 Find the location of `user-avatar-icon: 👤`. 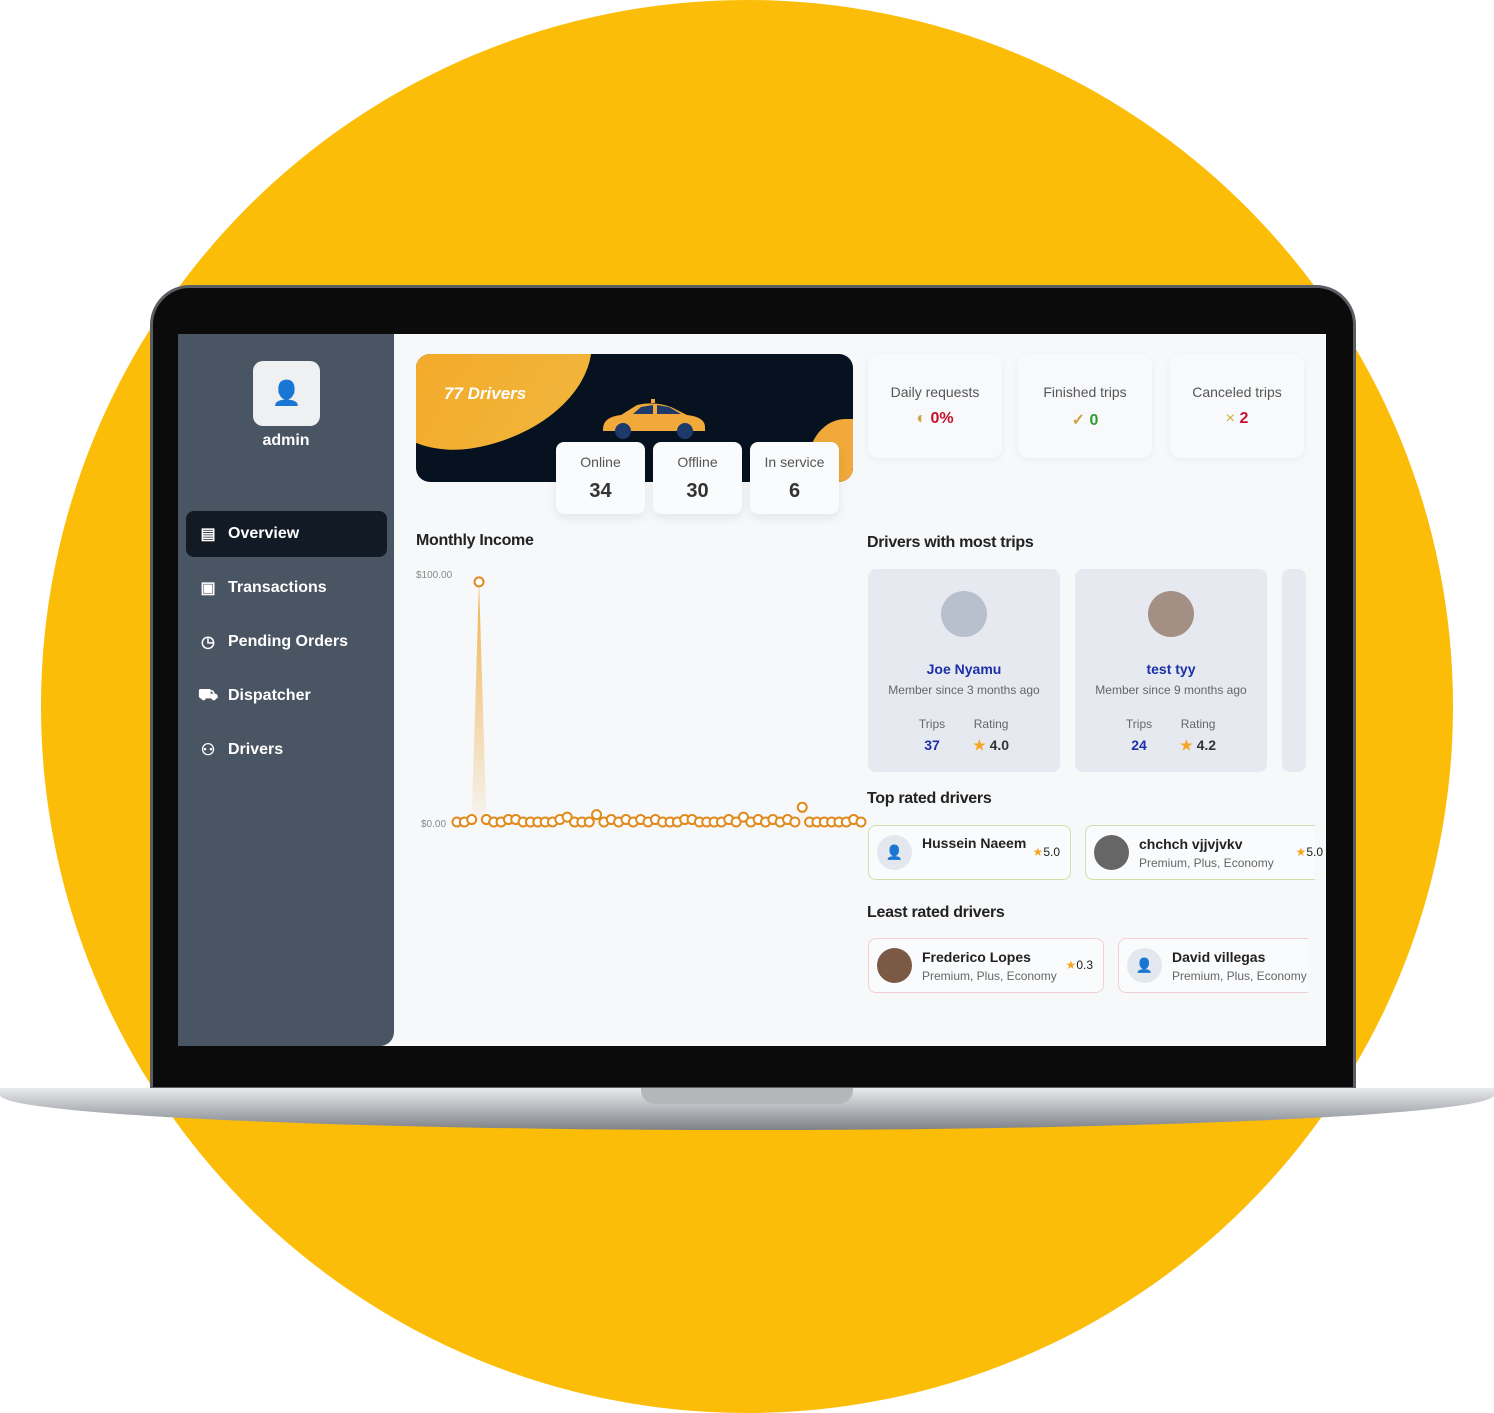

user-avatar-icon: 👤 is located at coordinates (286, 393).